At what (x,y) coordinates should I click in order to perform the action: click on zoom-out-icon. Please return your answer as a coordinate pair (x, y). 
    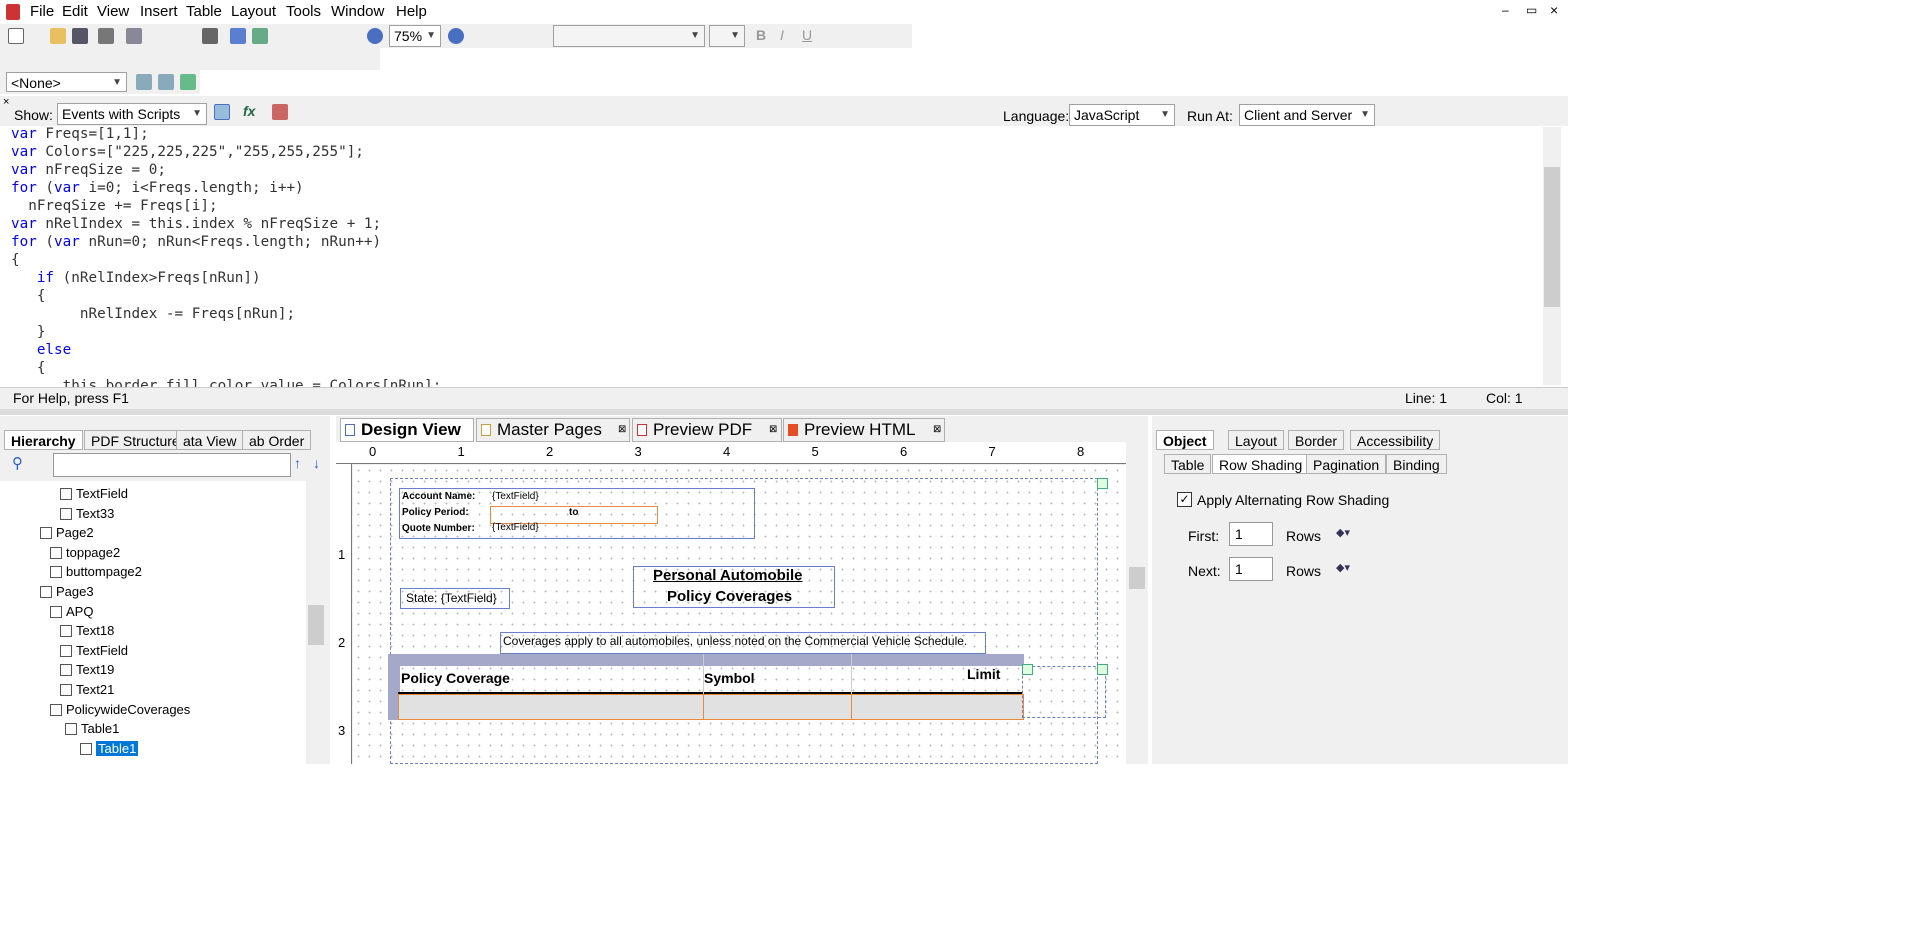
    Looking at the image, I should click on (375, 36).